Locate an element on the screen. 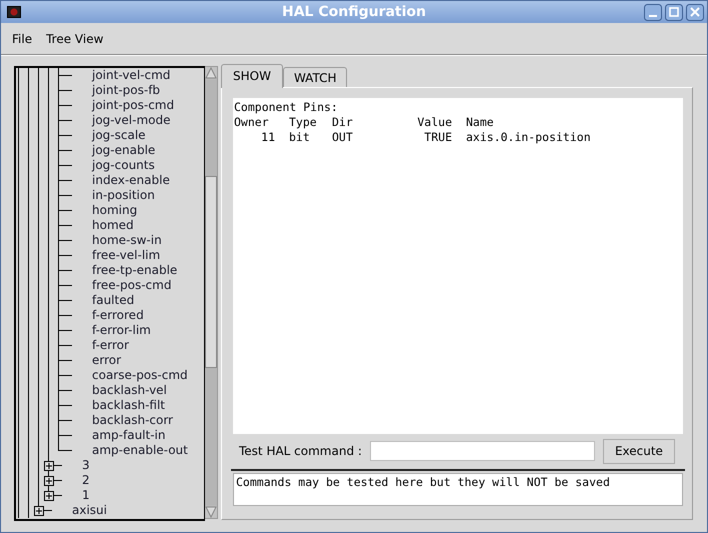 The height and width of the screenshot is (533, 708). column-header: Value is located at coordinates (434, 122).